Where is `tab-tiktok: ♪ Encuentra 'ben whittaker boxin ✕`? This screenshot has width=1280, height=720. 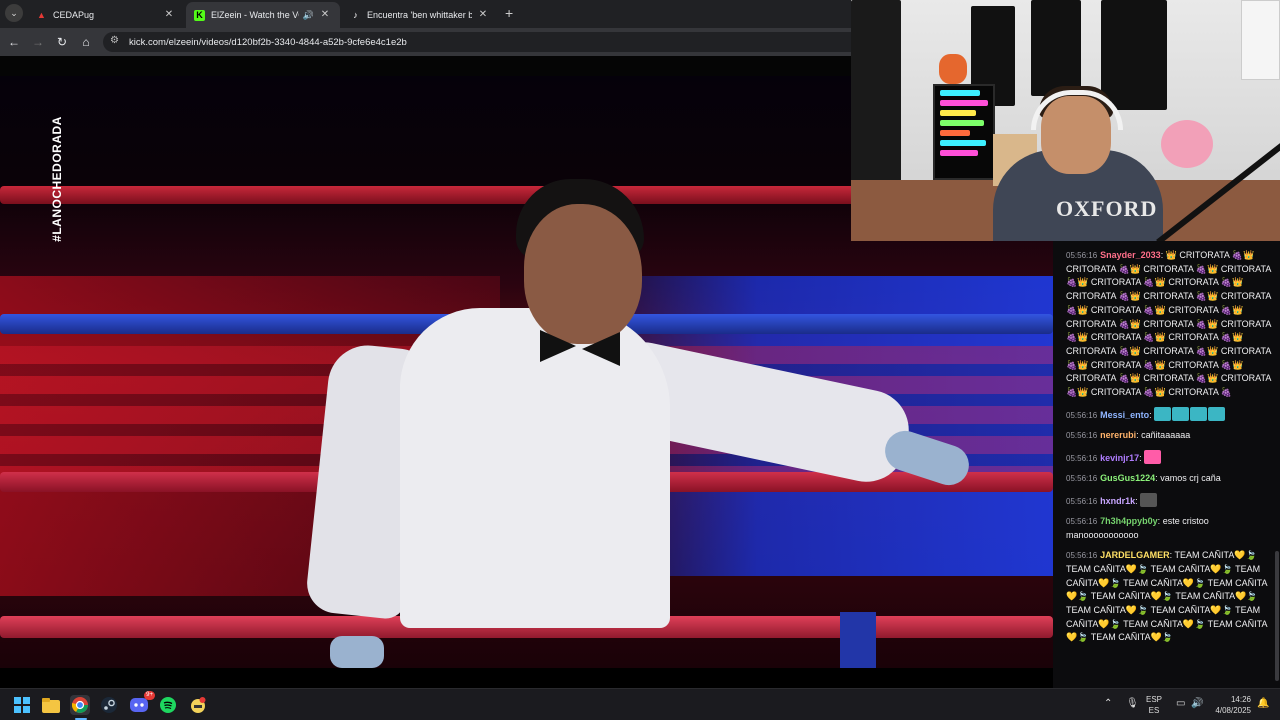 tab-tiktok: ♪ Encuentra 'ben whittaker boxin ✕ is located at coordinates (420, 15).